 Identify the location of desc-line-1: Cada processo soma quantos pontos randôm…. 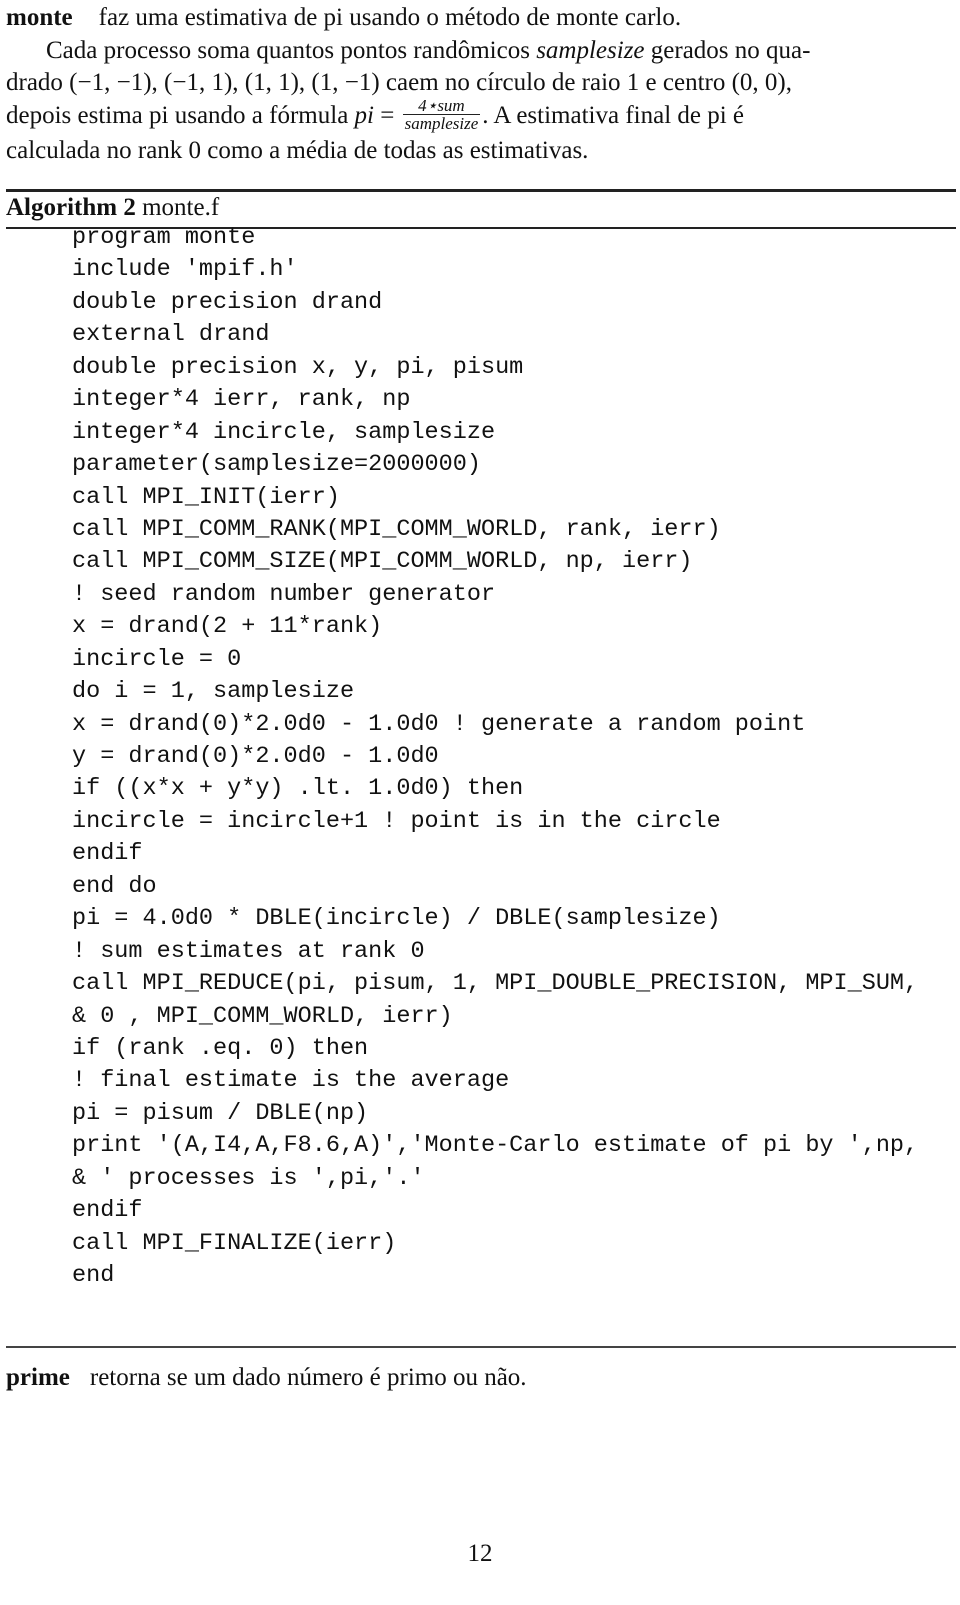
(428, 50).